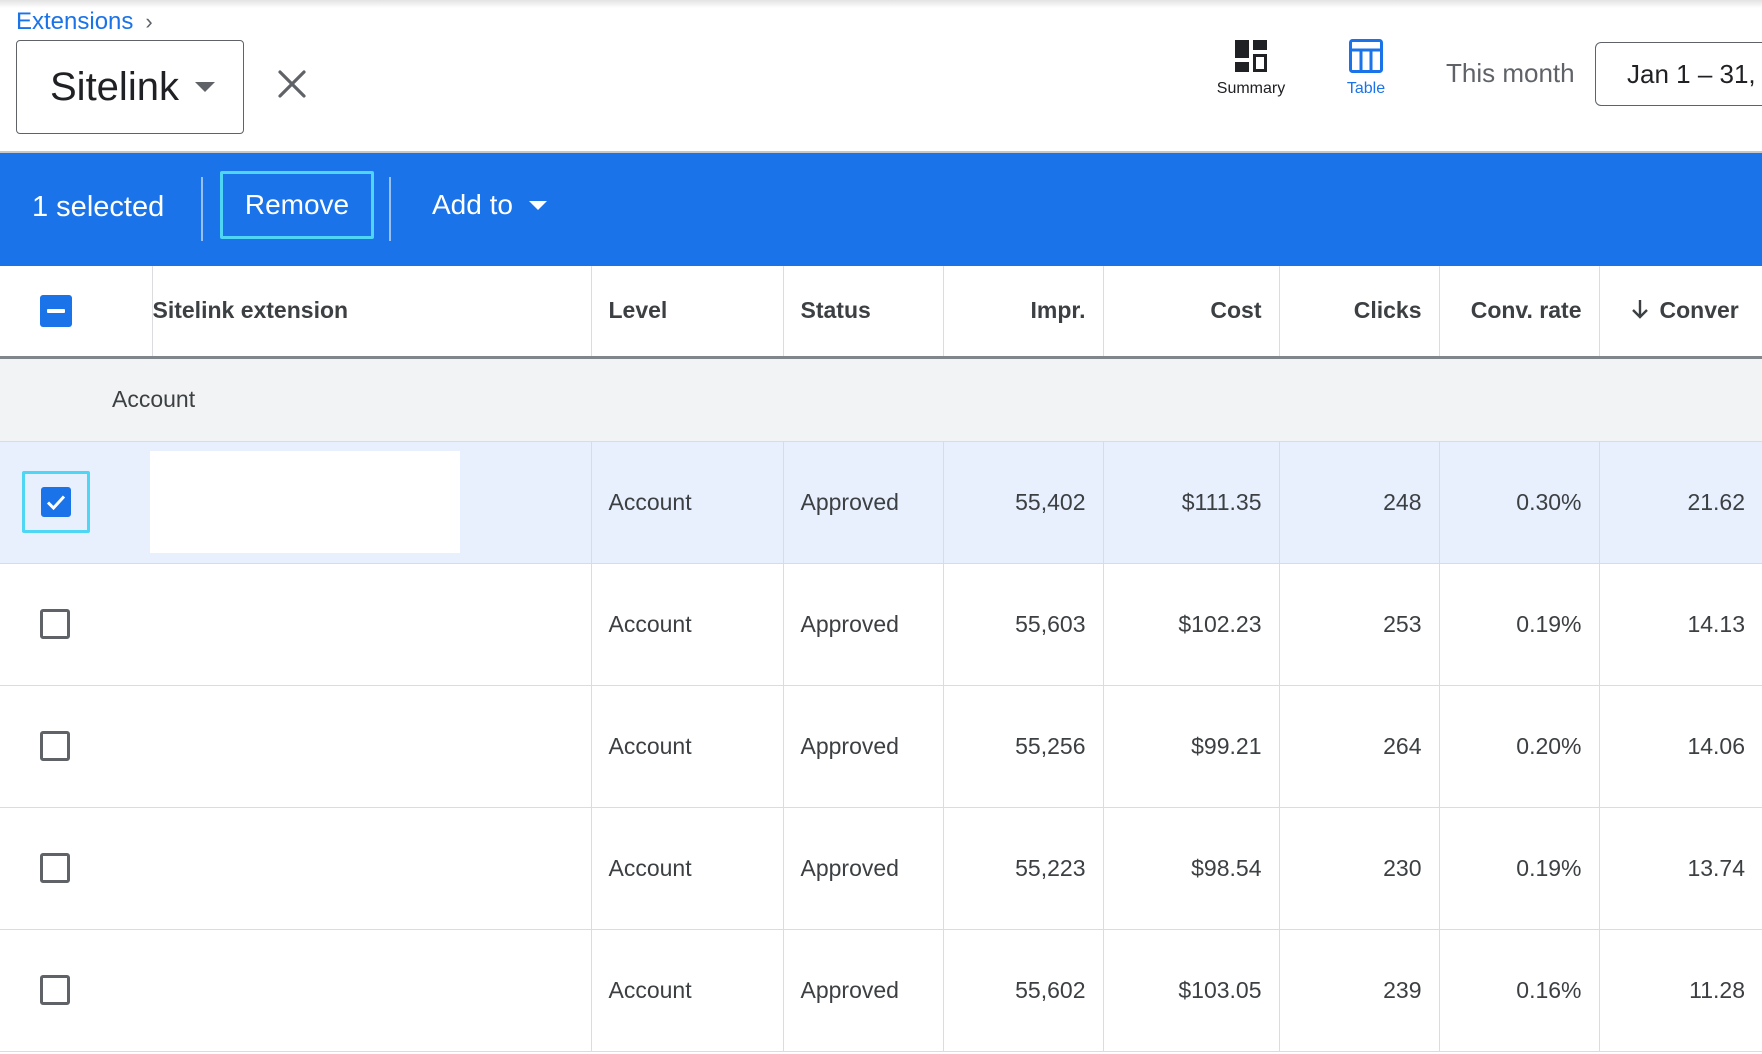 This screenshot has height=1054, width=1762. What do you see at coordinates (1190, 312) in the screenshot?
I see `col-header-cost: Cost` at bounding box center [1190, 312].